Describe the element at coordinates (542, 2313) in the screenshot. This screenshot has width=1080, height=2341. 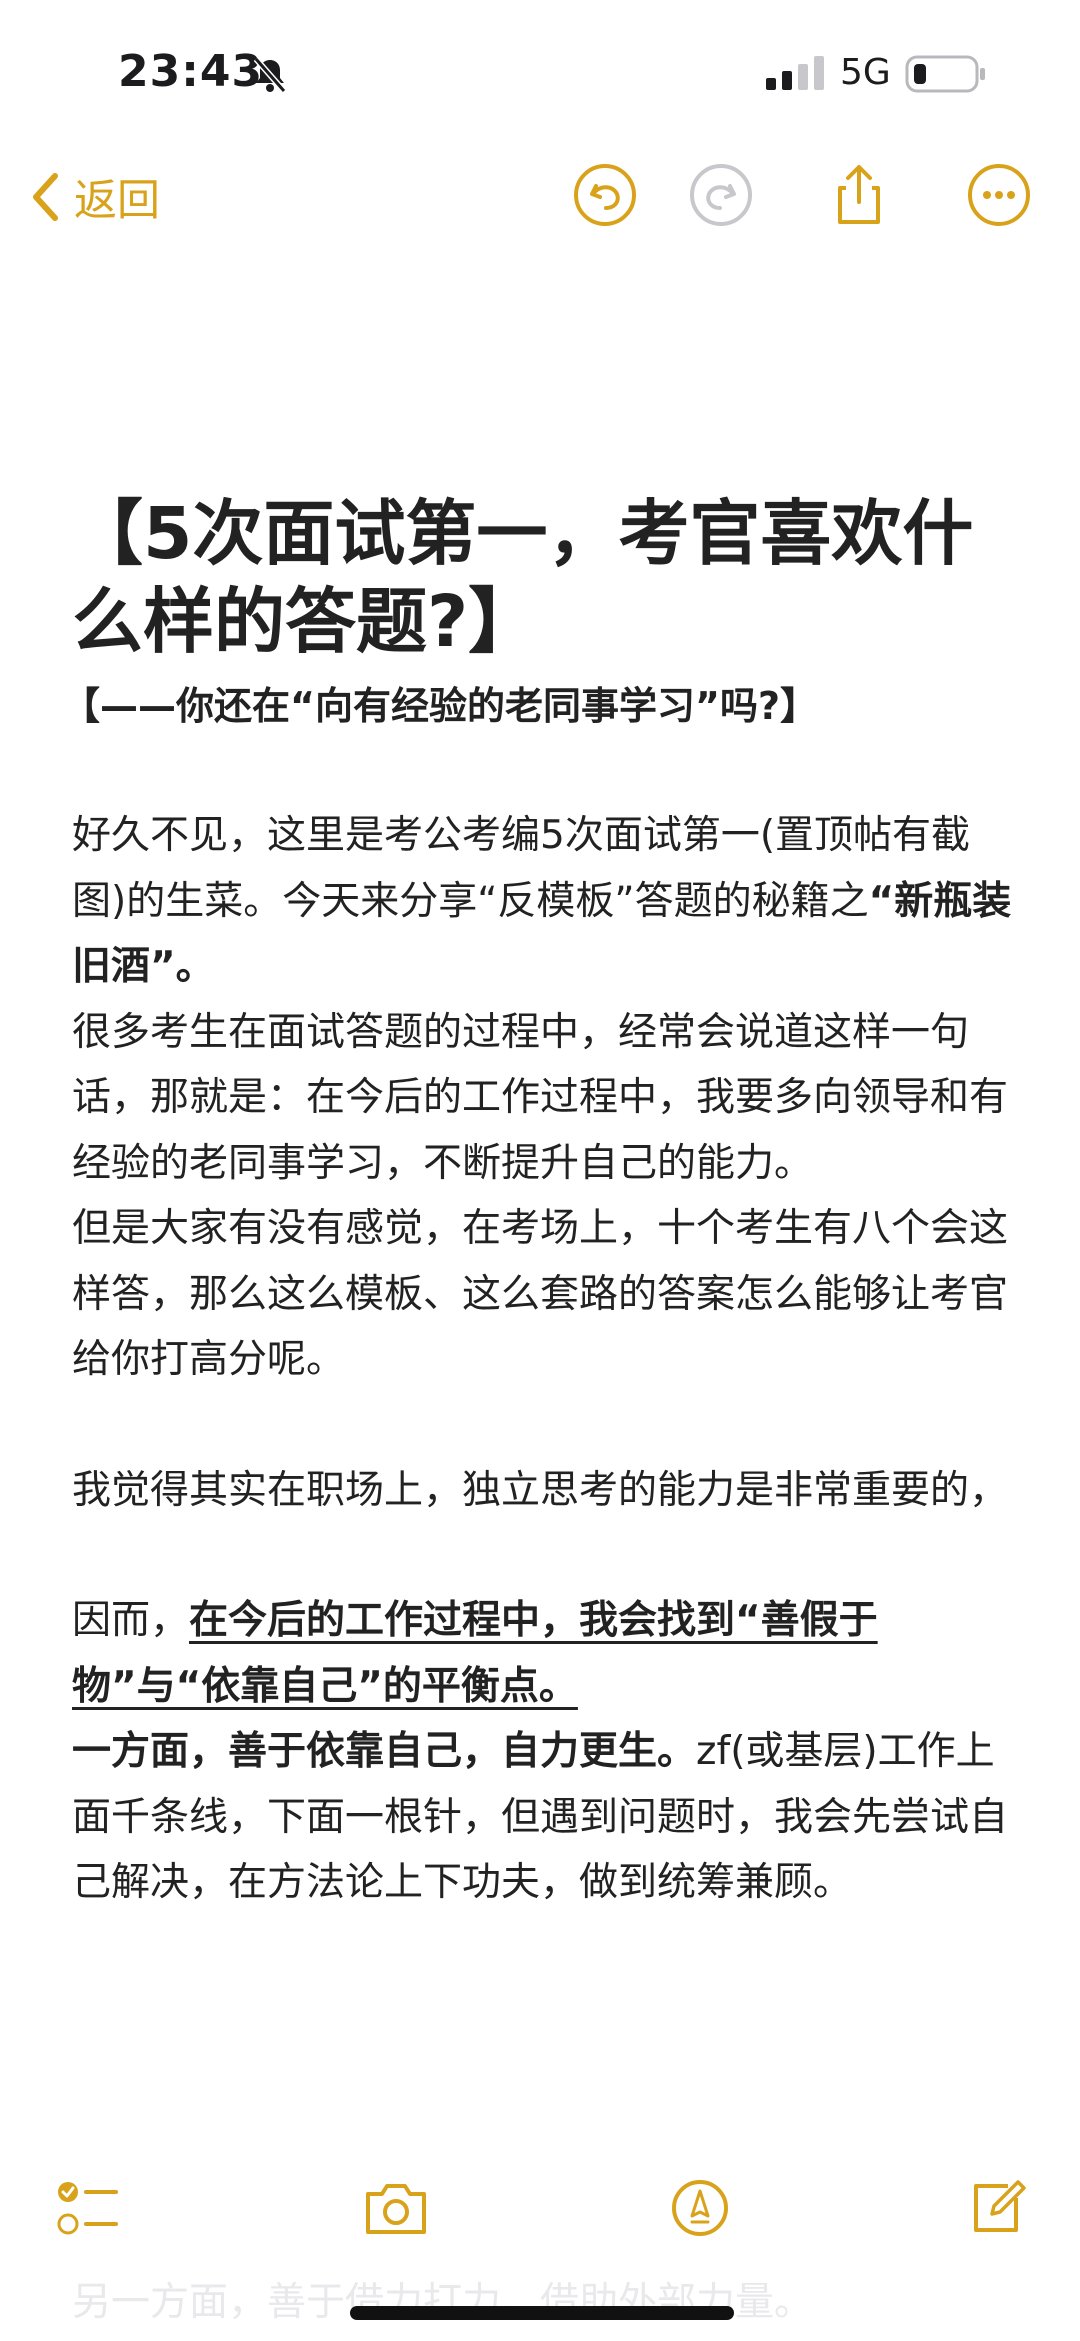
I see `home-indicator` at that location.